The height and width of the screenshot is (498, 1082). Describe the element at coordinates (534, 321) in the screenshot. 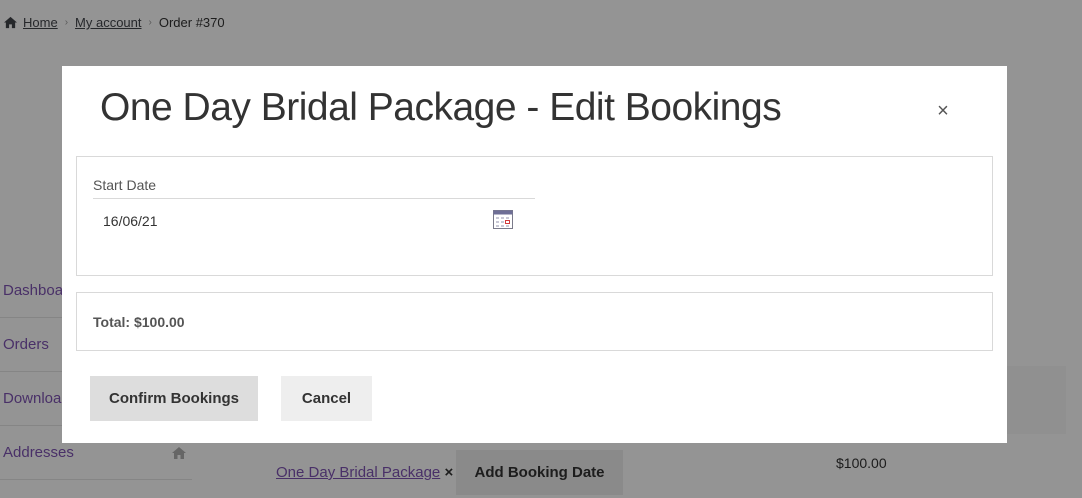

I see `total-section: Total: $100.00` at that location.